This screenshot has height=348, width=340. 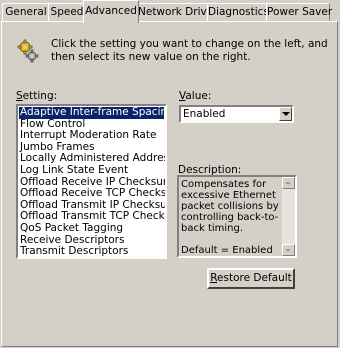 I want to click on description-scrollbar, so click(x=288, y=216).